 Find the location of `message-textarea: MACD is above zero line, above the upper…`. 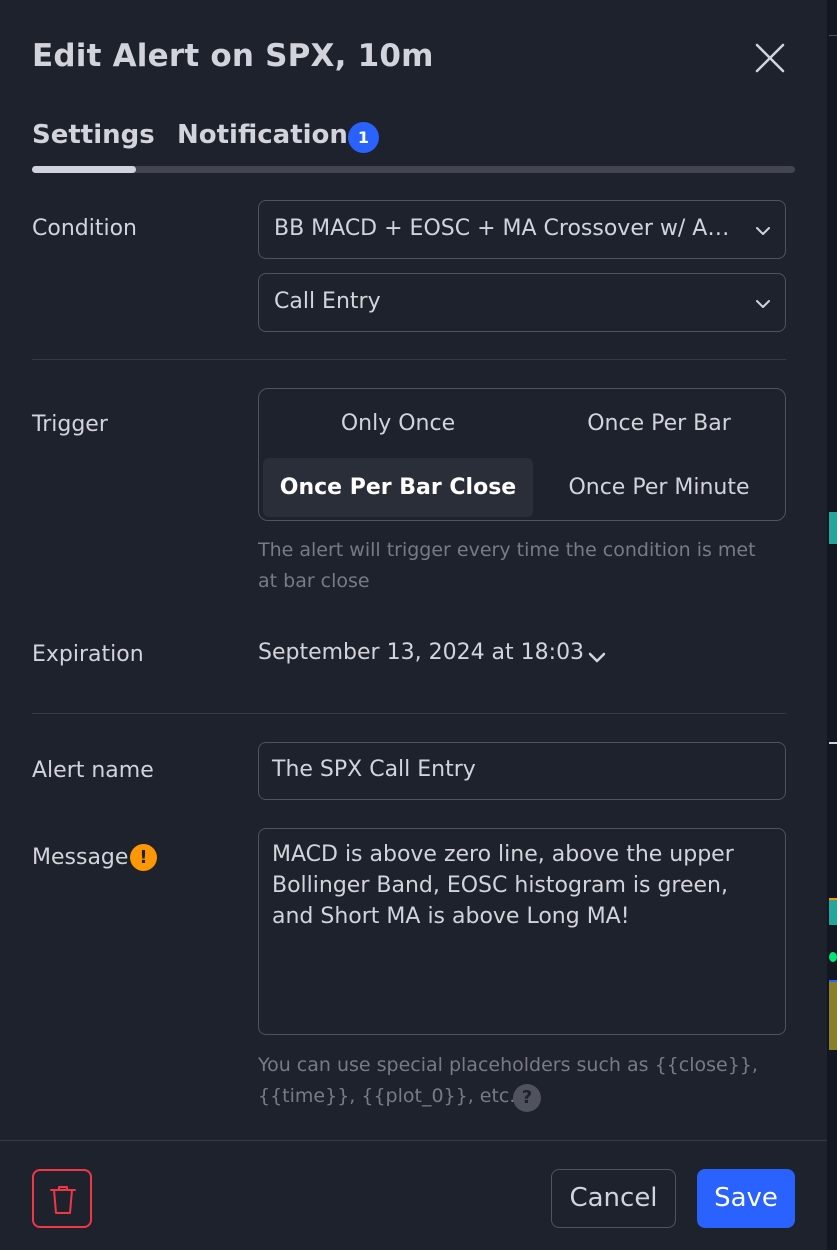

message-textarea: MACD is above zero line, above the upper… is located at coordinates (522, 931).